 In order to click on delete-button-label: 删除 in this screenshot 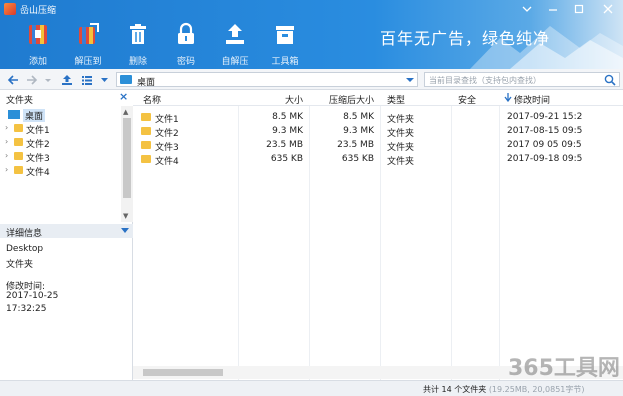, I will do `click(137, 62)`.